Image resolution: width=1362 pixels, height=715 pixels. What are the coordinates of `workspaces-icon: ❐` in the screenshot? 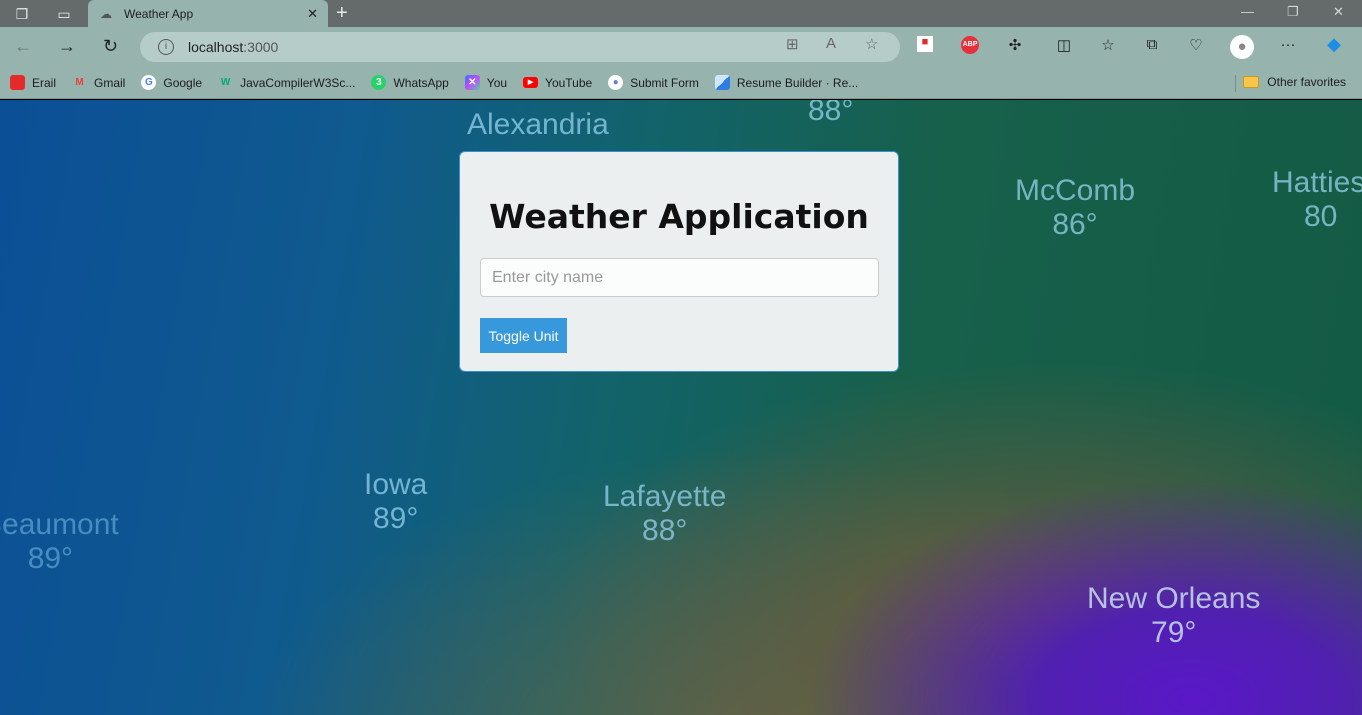 It's located at (22, 14).